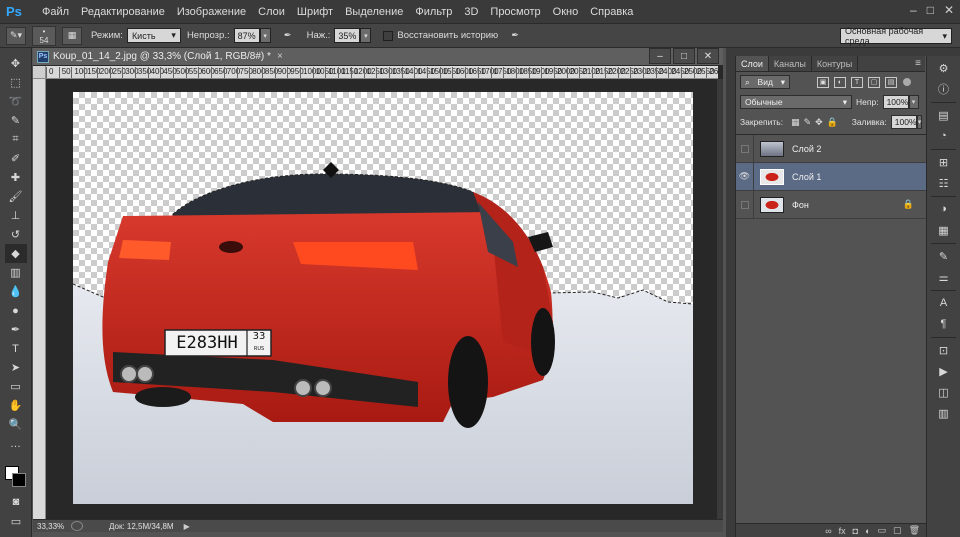  What do you see at coordinates (944, 209) in the screenshot?
I see `adjustments-panel-icon: ◑` at bounding box center [944, 209].